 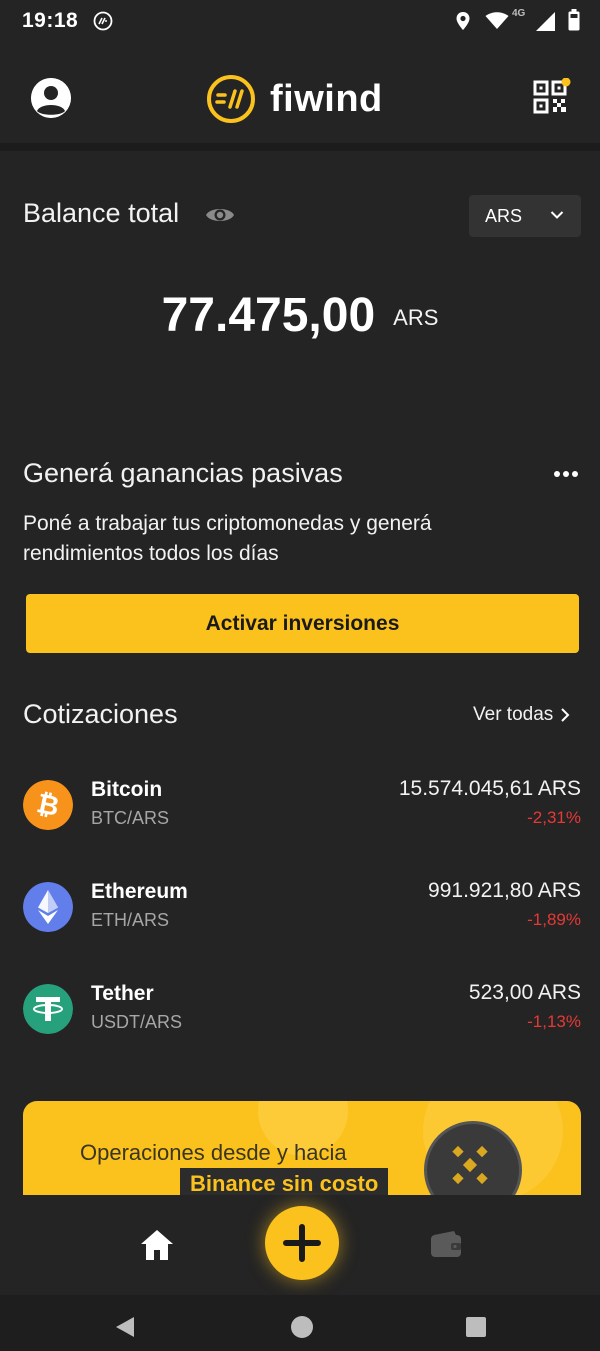 What do you see at coordinates (137, 1022) in the screenshot?
I see `coin-pair: USDT/ARS` at bounding box center [137, 1022].